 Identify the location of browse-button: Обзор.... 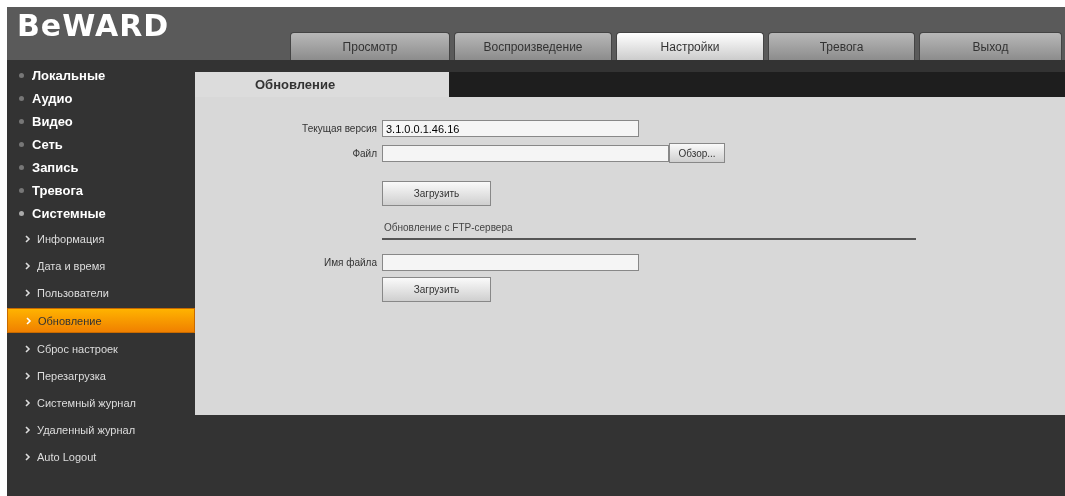
(697, 153).